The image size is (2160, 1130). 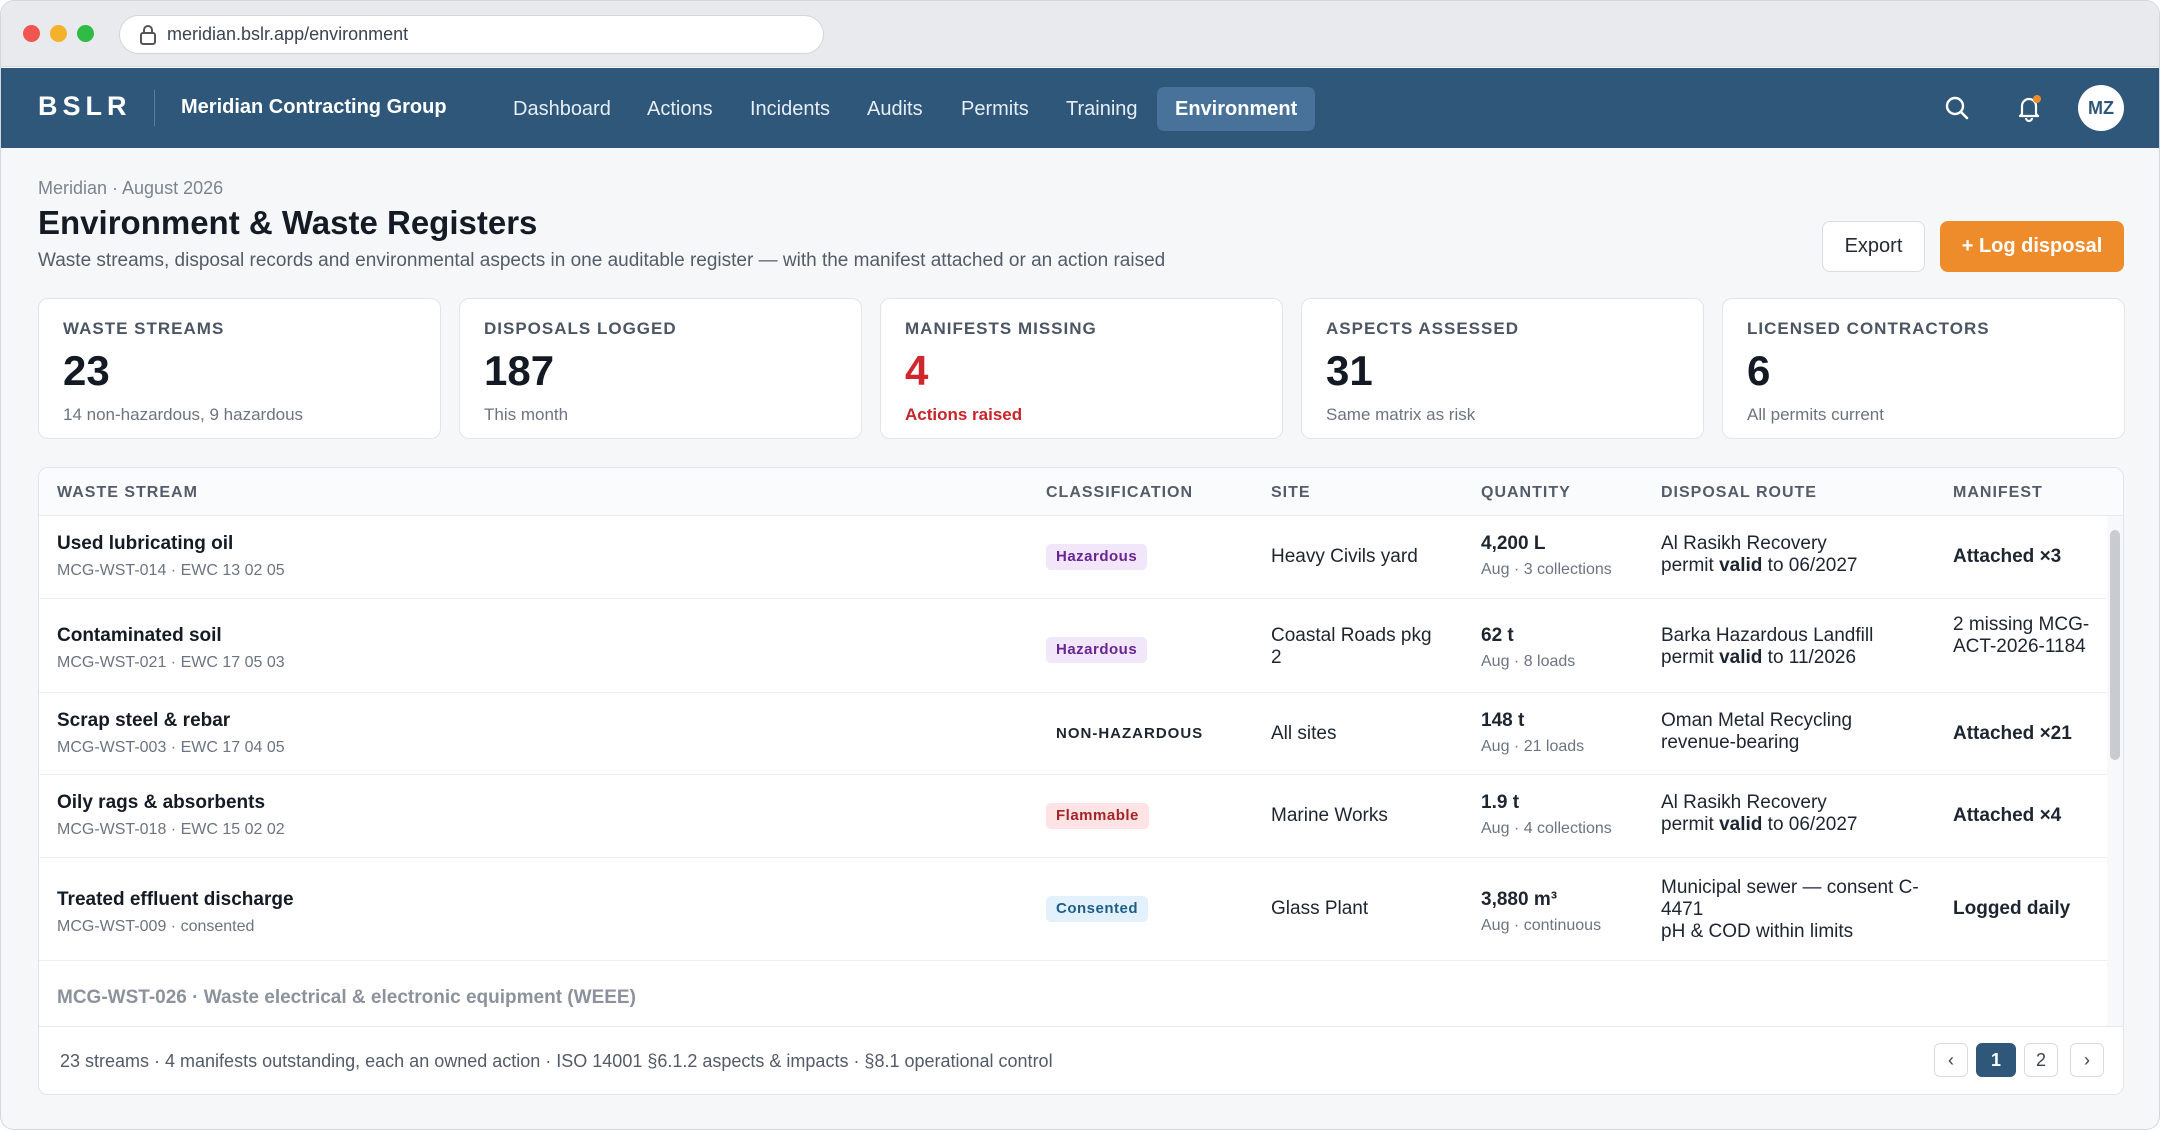 What do you see at coordinates (1422, 328) in the screenshot?
I see `stat-label: ASPECTS ASSESSED` at bounding box center [1422, 328].